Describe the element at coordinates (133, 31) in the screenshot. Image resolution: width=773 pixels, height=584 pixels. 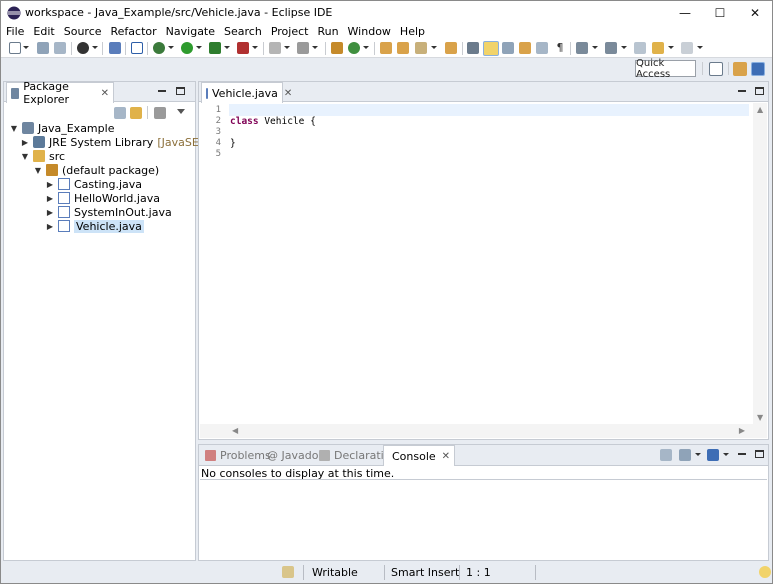
I see `menu-refactor: Refactor` at that location.